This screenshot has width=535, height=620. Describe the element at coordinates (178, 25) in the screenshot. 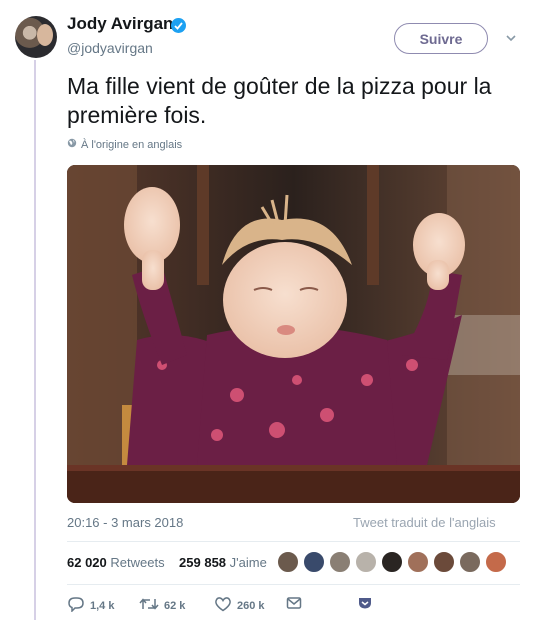

I see `verified-icon` at that location.